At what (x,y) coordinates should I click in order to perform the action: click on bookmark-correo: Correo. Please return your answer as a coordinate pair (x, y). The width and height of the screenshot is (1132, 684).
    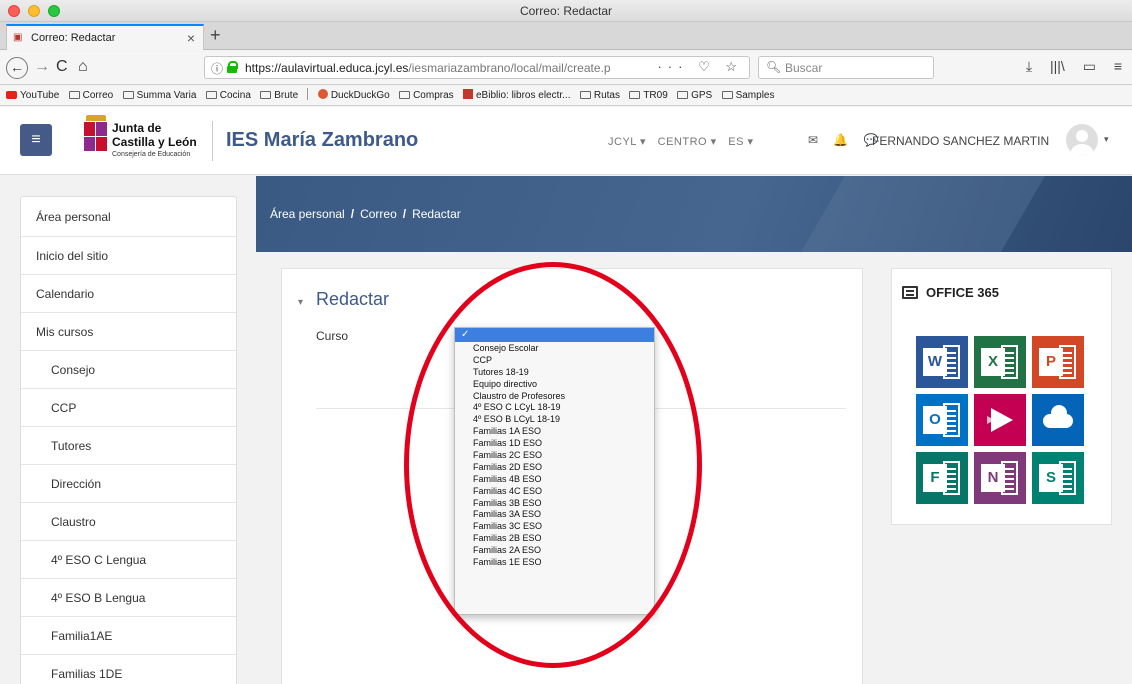
    Looking at the image, I should click on (90, 95).